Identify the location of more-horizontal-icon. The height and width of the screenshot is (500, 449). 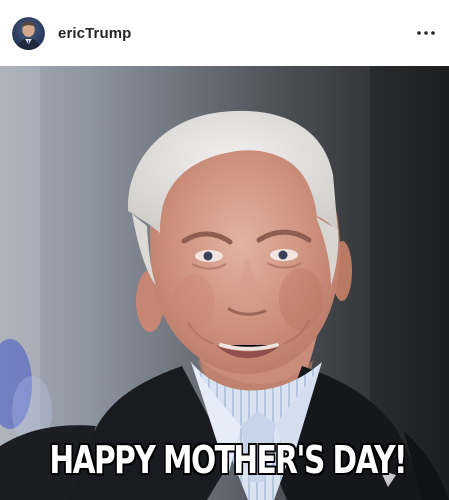
(426, 33).